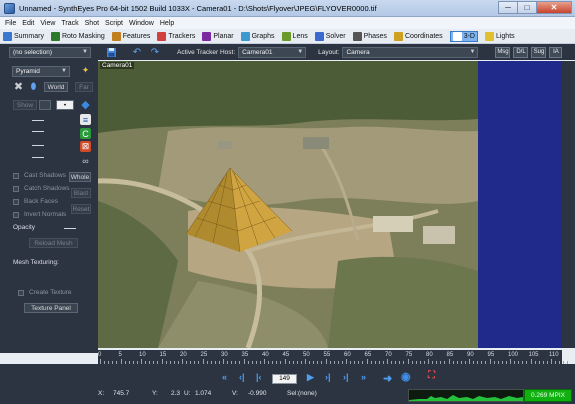  What do you see at coordinates (130, 36) in the screenshot?
I see `room-tab-features: Features` at bounding box center [130, 36].